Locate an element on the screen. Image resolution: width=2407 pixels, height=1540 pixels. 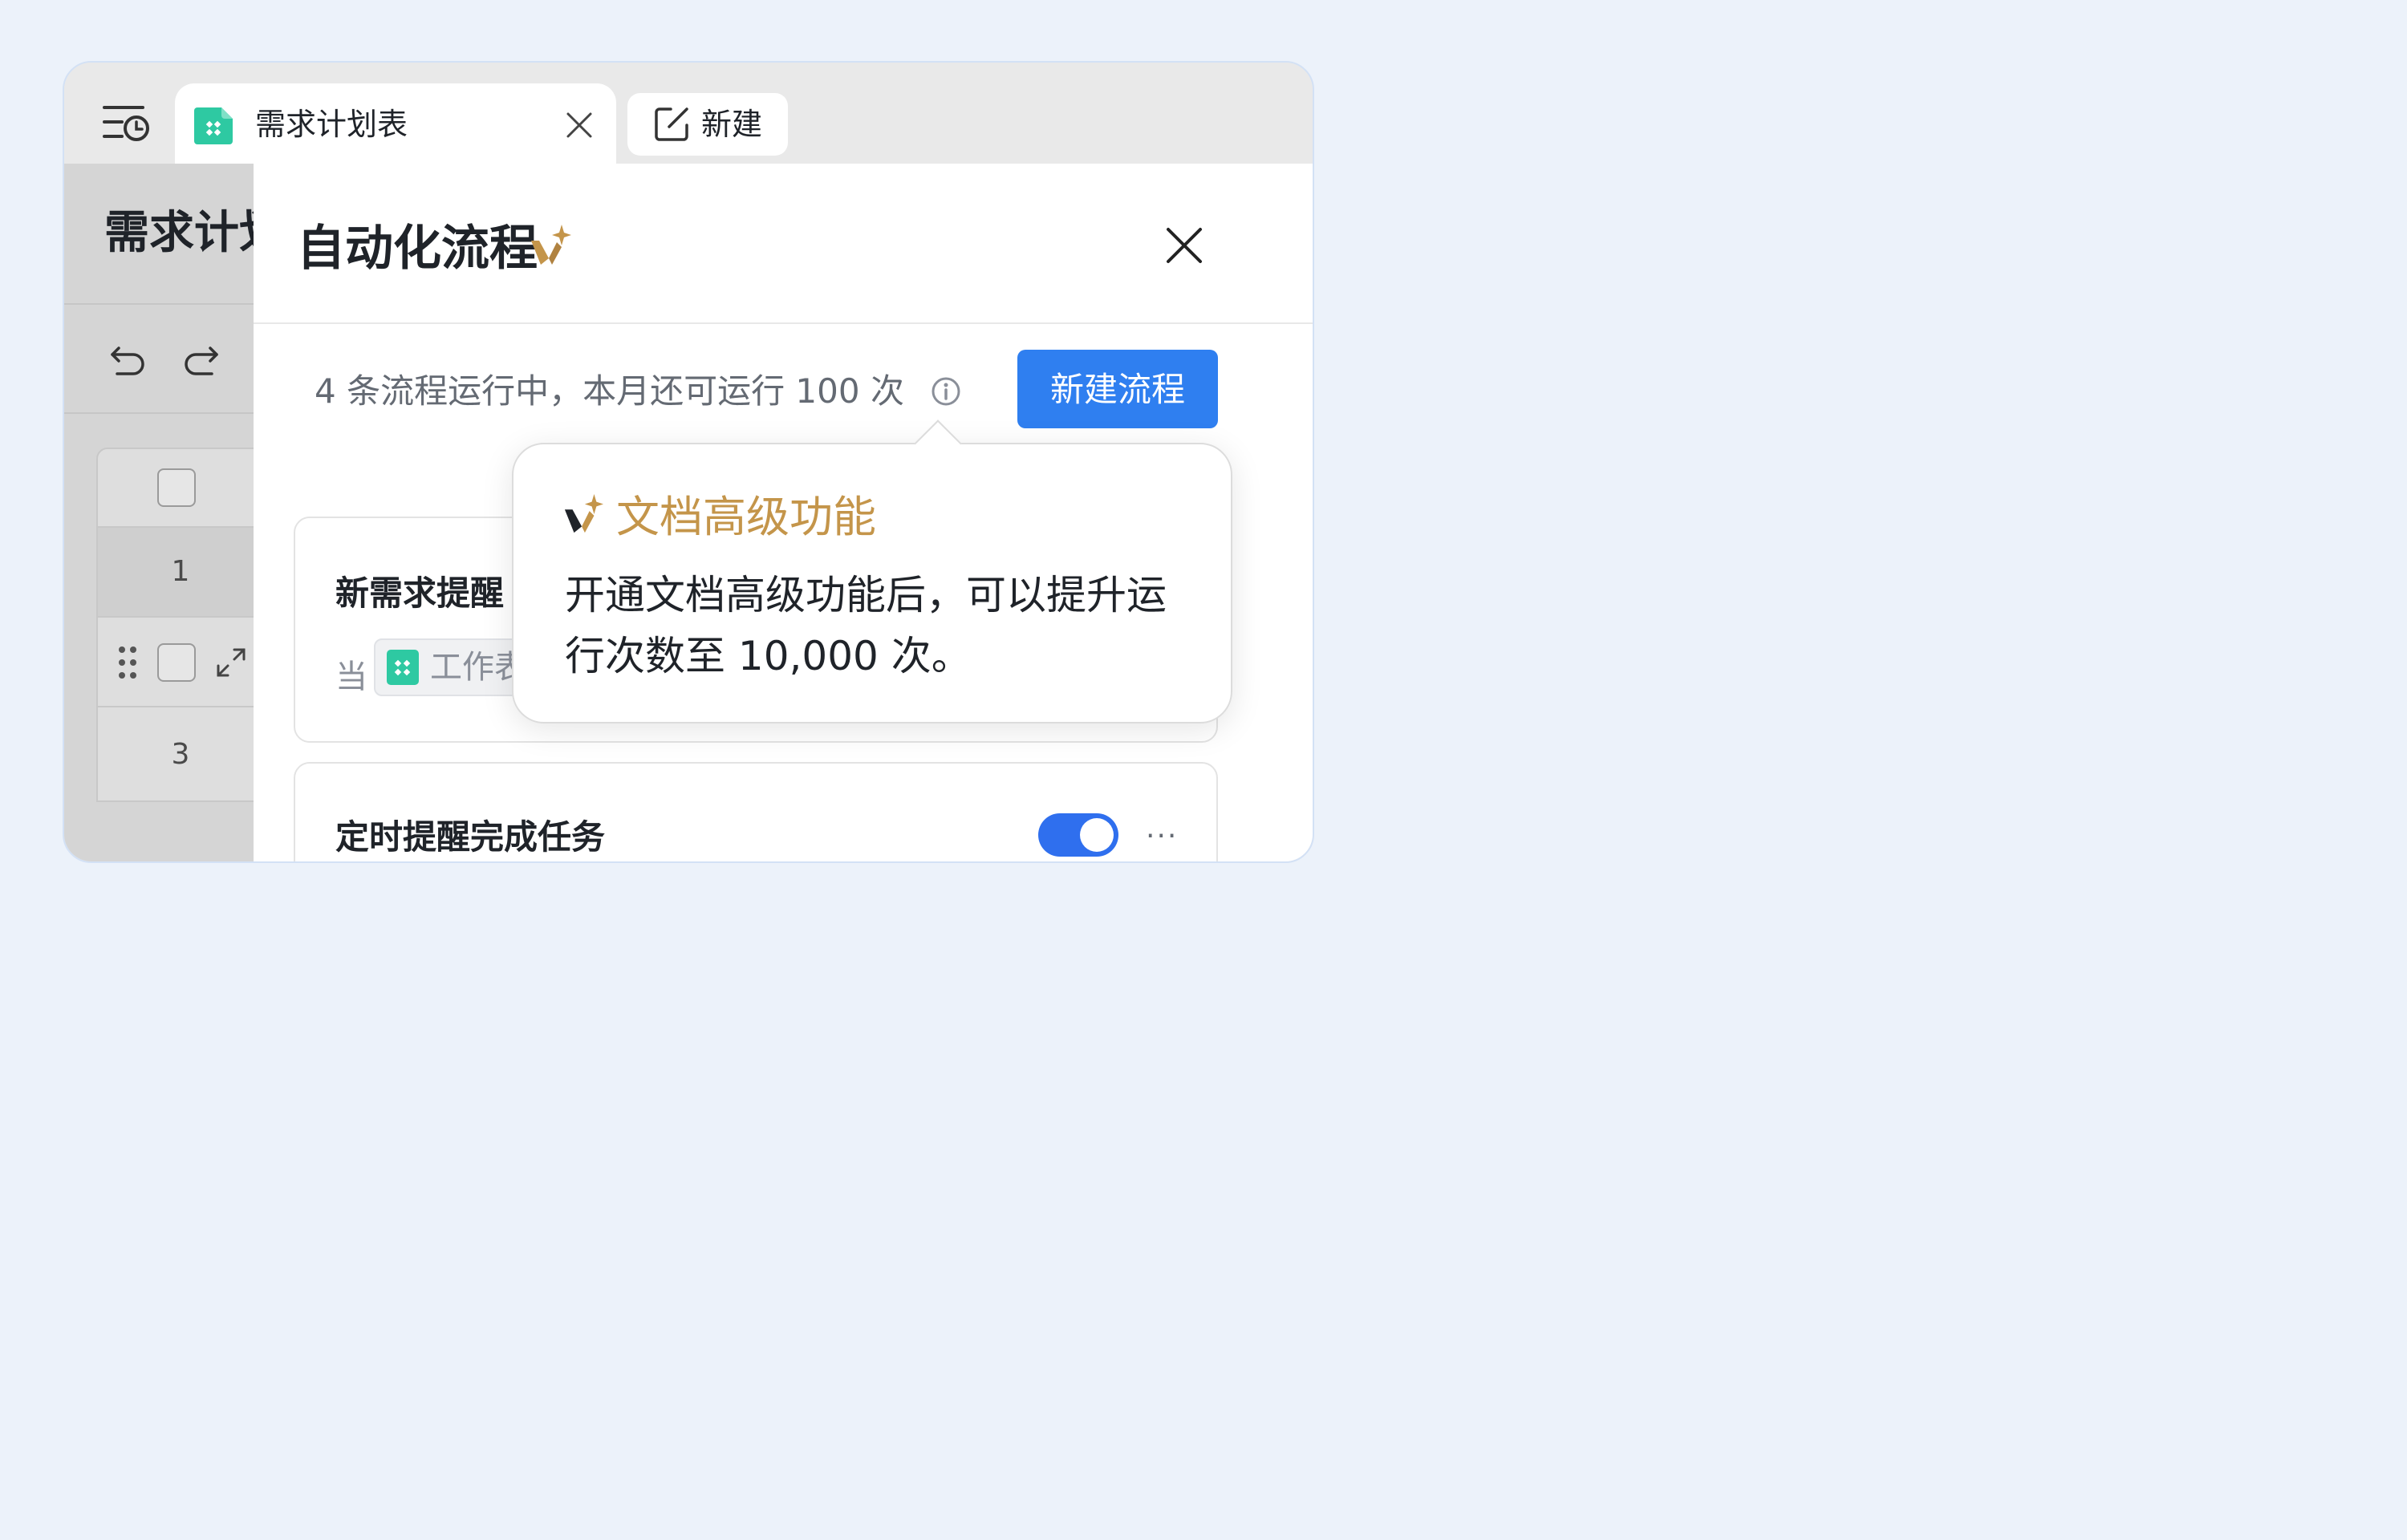
flow-card: 定时提醒完成任务 ··· is located at coordinates (756, 811).